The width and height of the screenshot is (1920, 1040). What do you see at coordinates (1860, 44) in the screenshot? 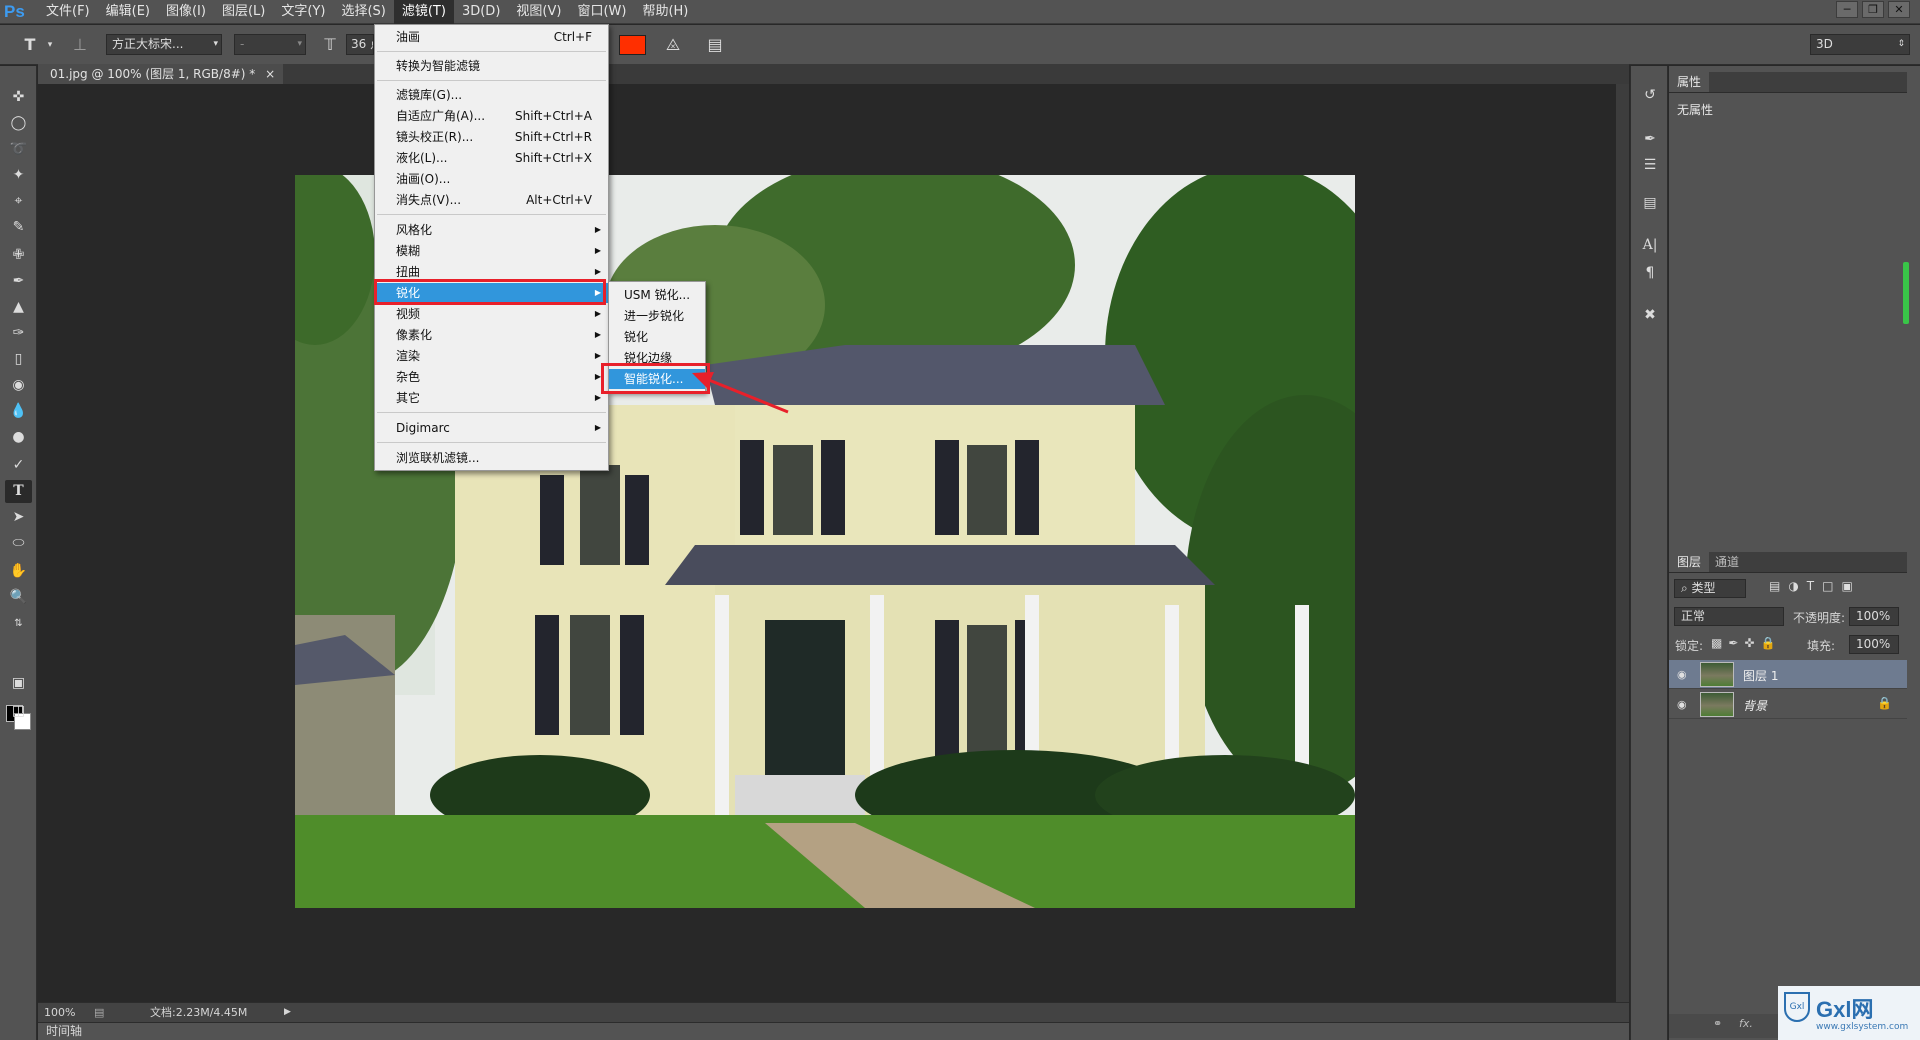
I see `workspace-select: 3D ⇕` at bounding box center [1860, 44].